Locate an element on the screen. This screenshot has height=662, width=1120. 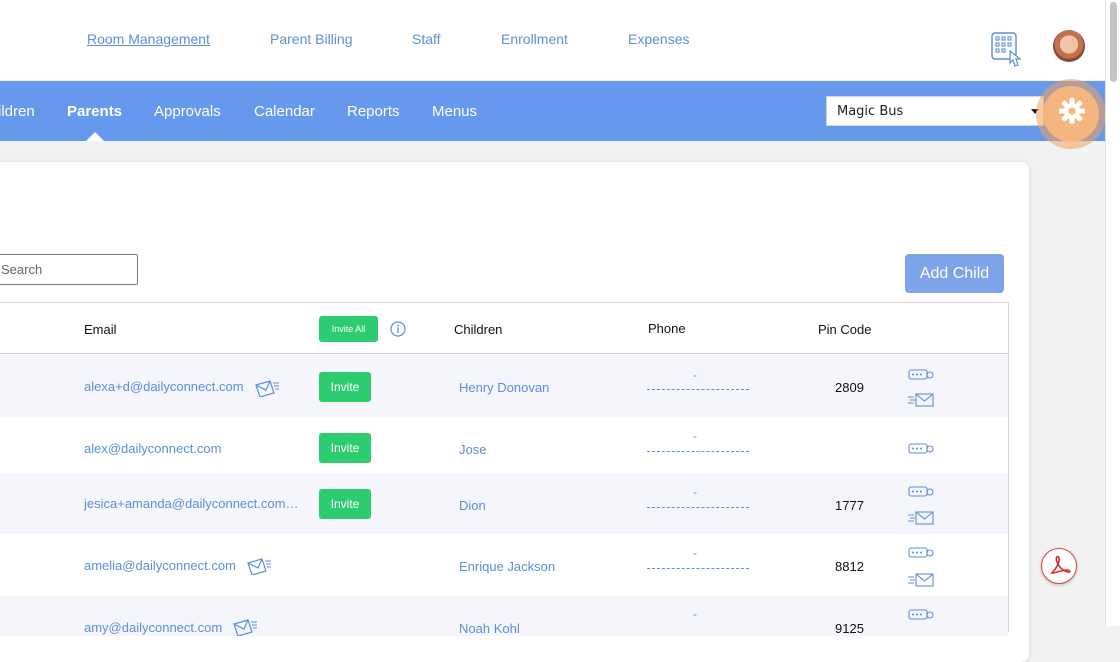
child-link: Henry Donovan is located at coordinates (504, 387).